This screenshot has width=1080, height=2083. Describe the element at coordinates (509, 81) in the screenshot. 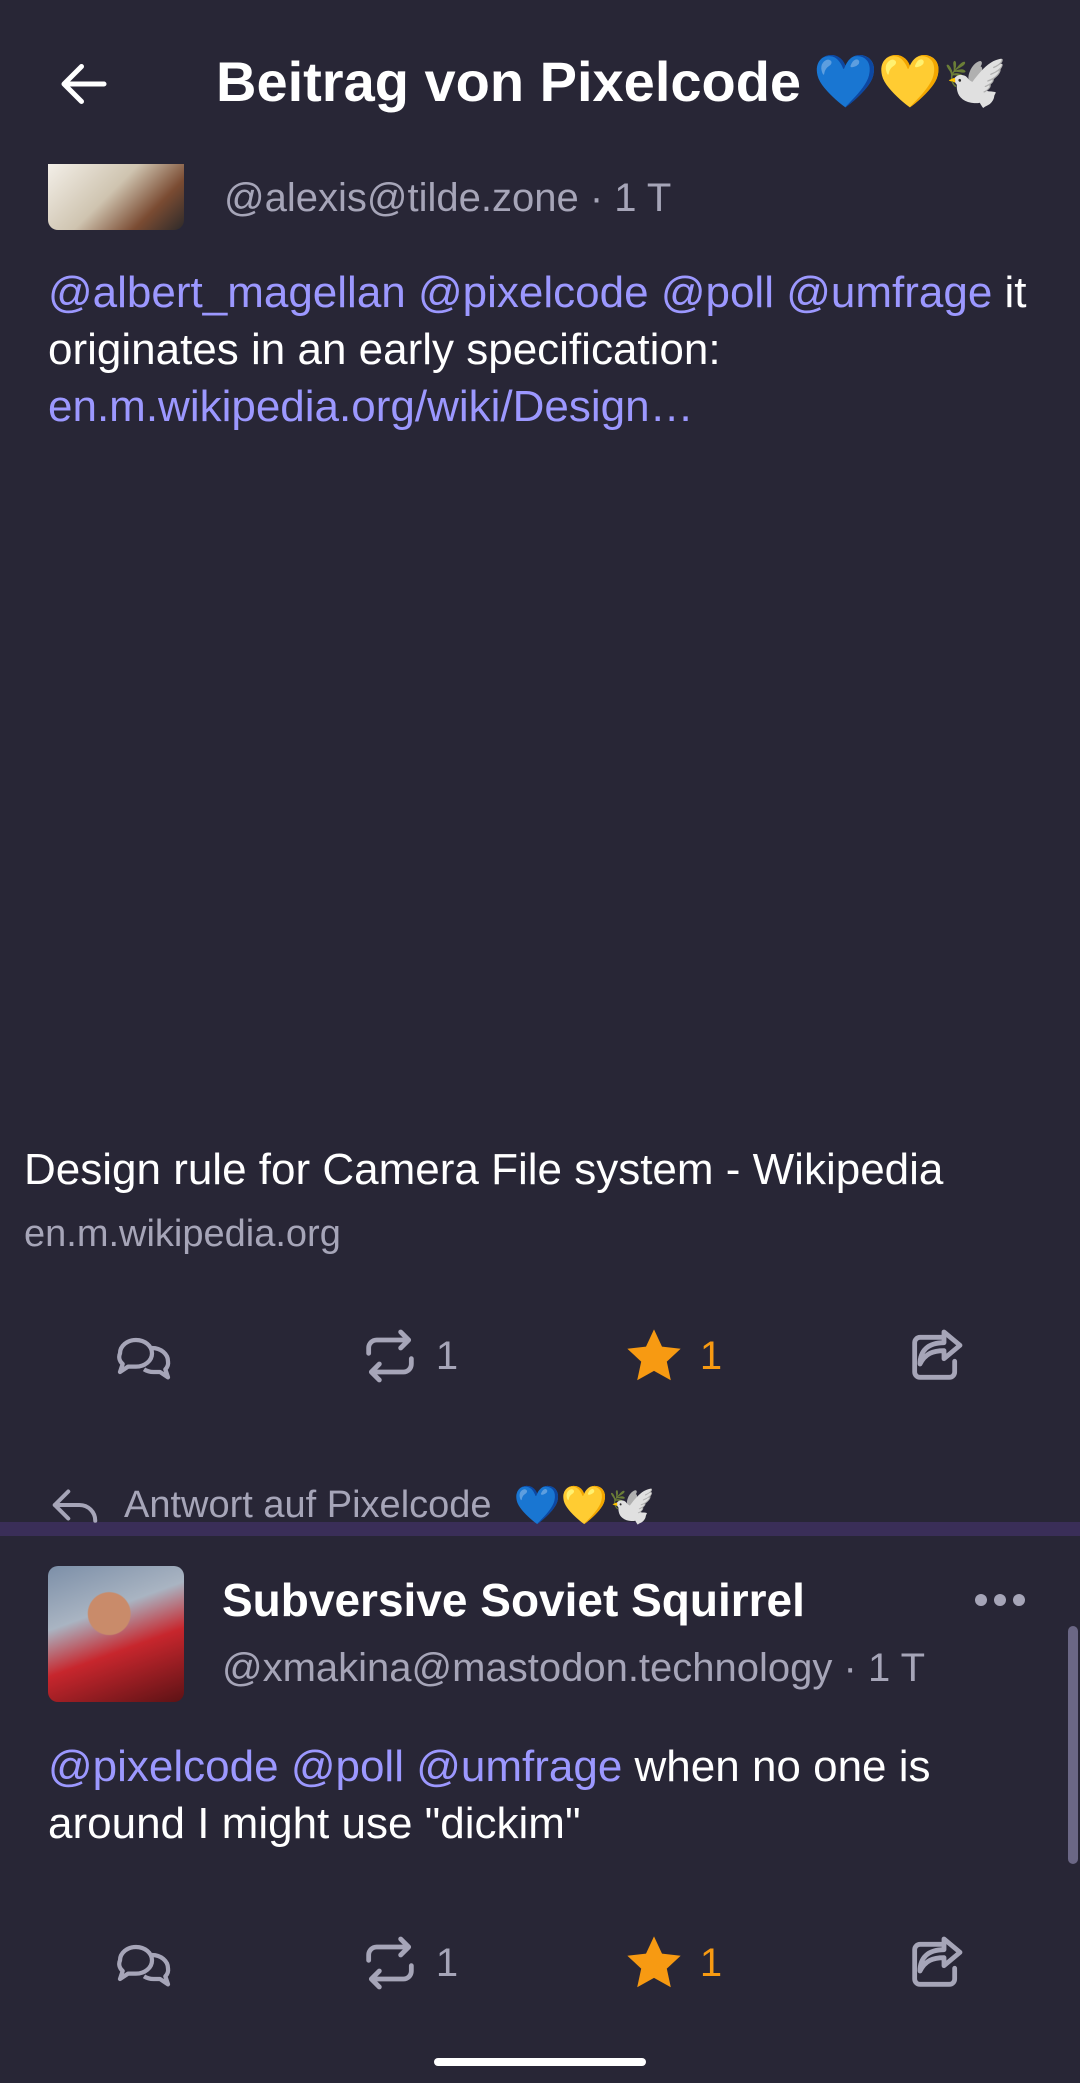

I see `page-title-text: Beitrag von Pixelcode` at that location.